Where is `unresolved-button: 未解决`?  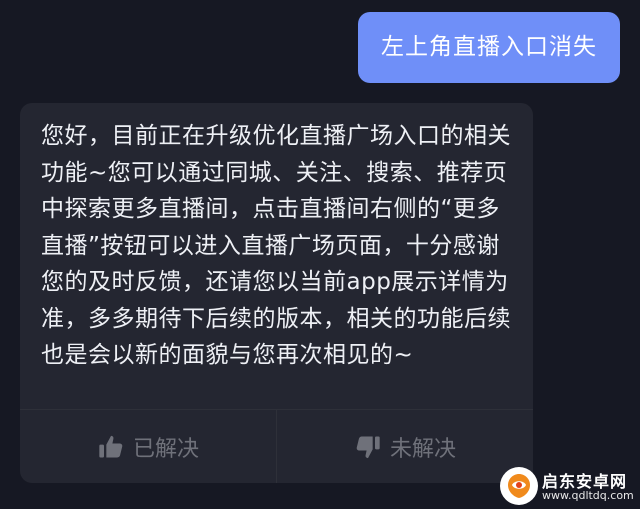
unresolved-button: 未解决 is located at coordinates (404, 446).